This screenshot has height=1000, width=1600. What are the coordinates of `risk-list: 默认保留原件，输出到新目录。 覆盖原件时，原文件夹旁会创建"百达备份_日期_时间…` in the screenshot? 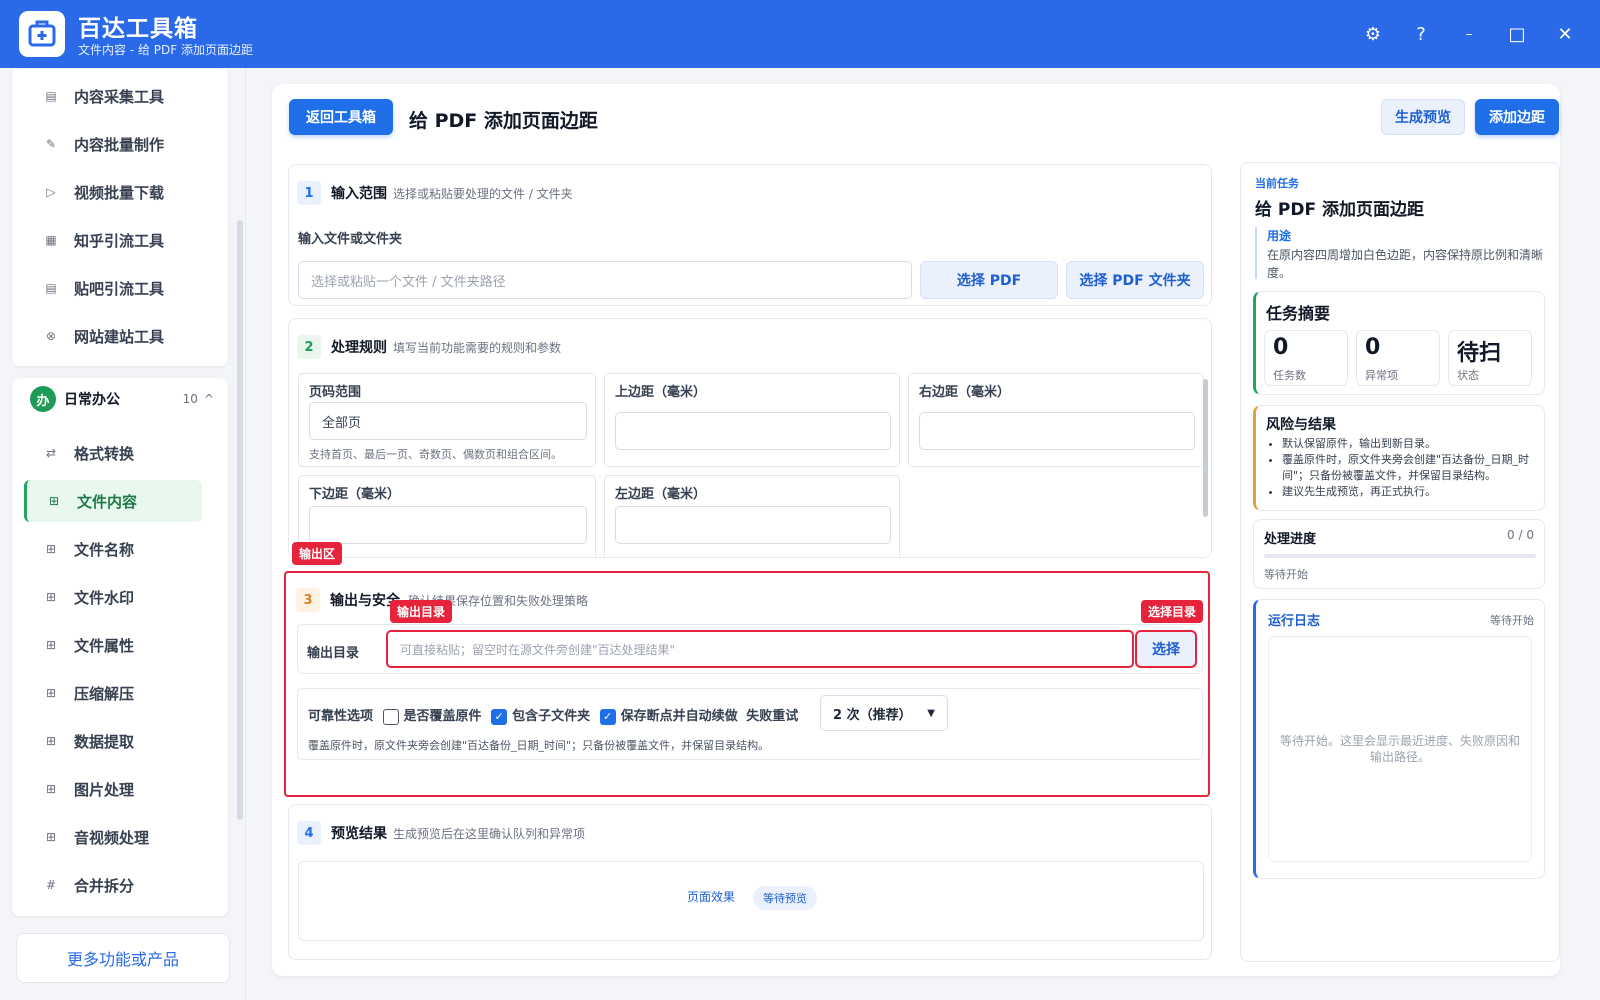 It's located at (1410, 468).